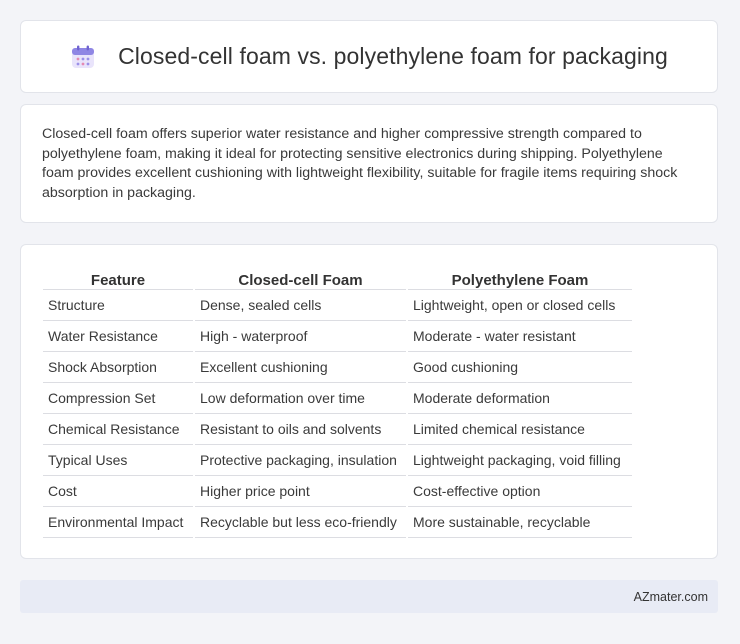 The height and width of the screenshot is (644, 740). What do you see at coordinates (520, 429) in the screenshot?
I see `table-cell: Limited chemical resistance` at bounding box center [520, 429].